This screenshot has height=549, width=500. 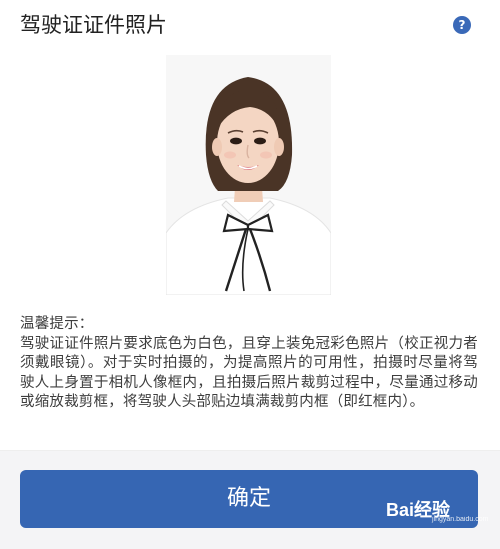 I want to click on baidu-jingyan-watermark: Bai经验 jingyan.baidu.com, so click(x=438, y=510).